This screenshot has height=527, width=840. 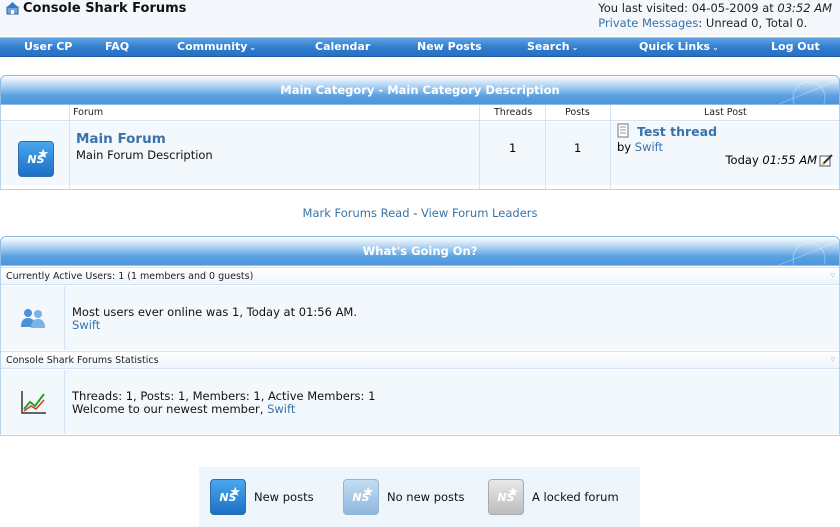 I want to click on site-title: Console Shark Forums, so click(x=96, y=8).